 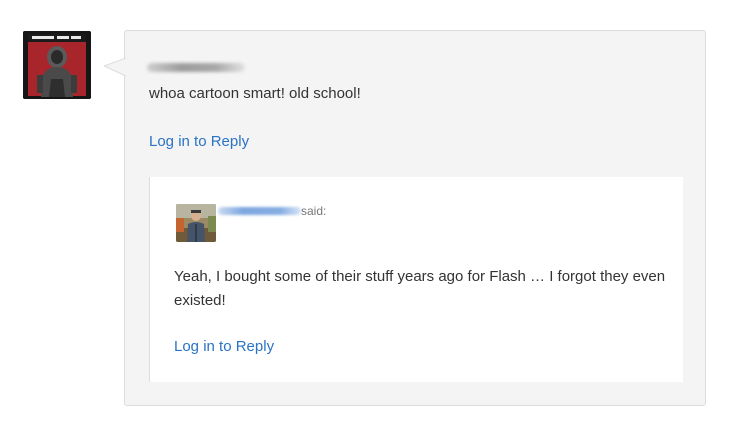 I want to click on commenter-avatar, so click(x=57, y=65).